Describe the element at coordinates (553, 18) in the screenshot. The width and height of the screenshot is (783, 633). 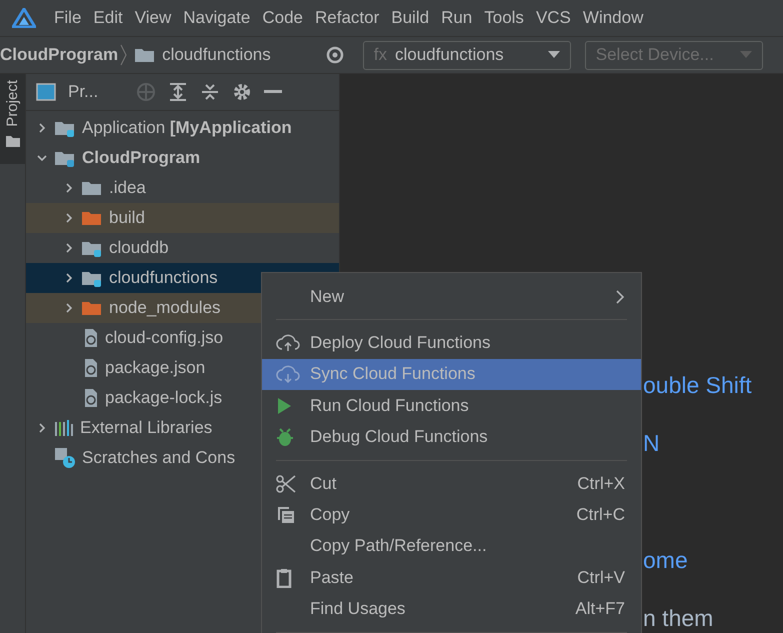
I see `menu-item: VCS` at that location.